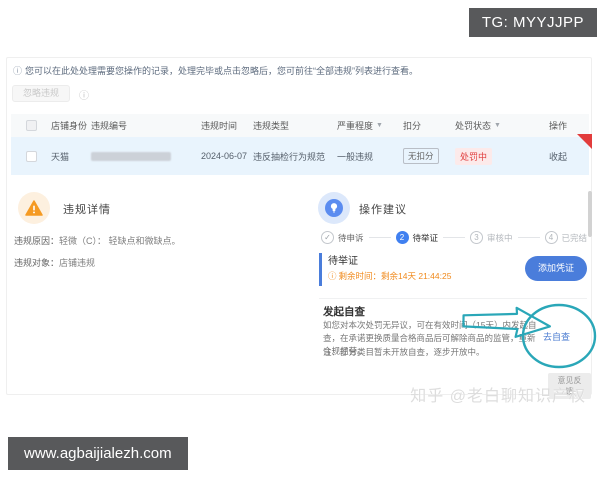 The width and height of the screenshot is (600, 480). I want to click on redacted-violation-number, so click(131, 156).